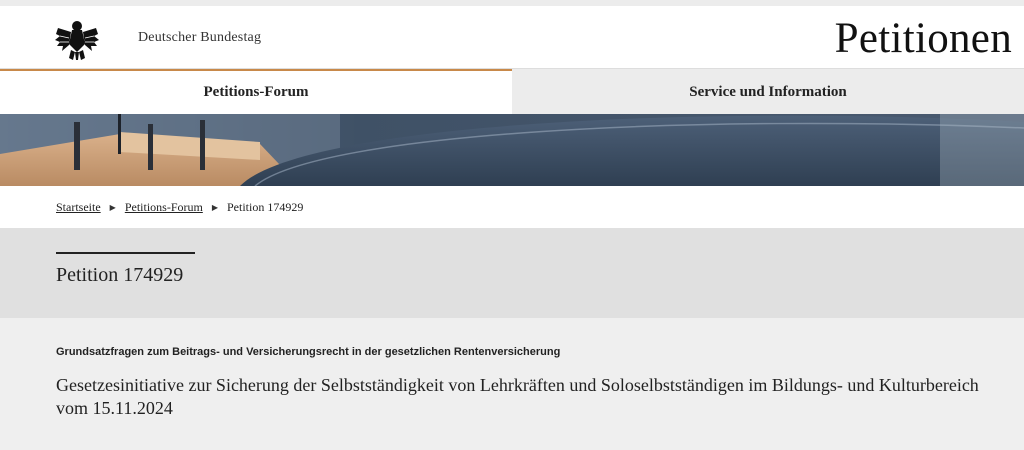 Image resolution: width=1024 pixels, height=450 pixels. I want to click on org-name: Deutscher Bundestag, so click(199, 38).